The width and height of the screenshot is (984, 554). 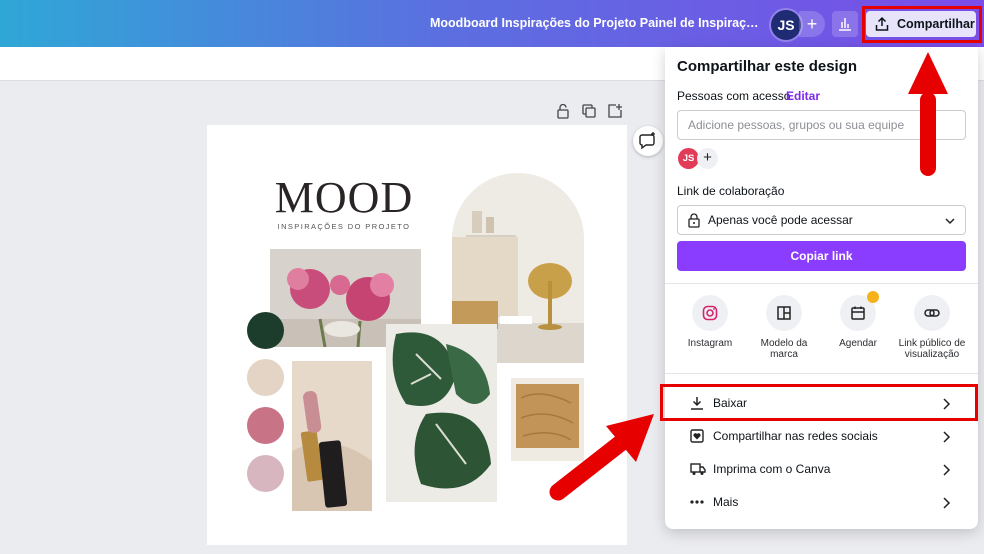 I want to click on arrow-diagonal-icon, so click(x=601, y=457).